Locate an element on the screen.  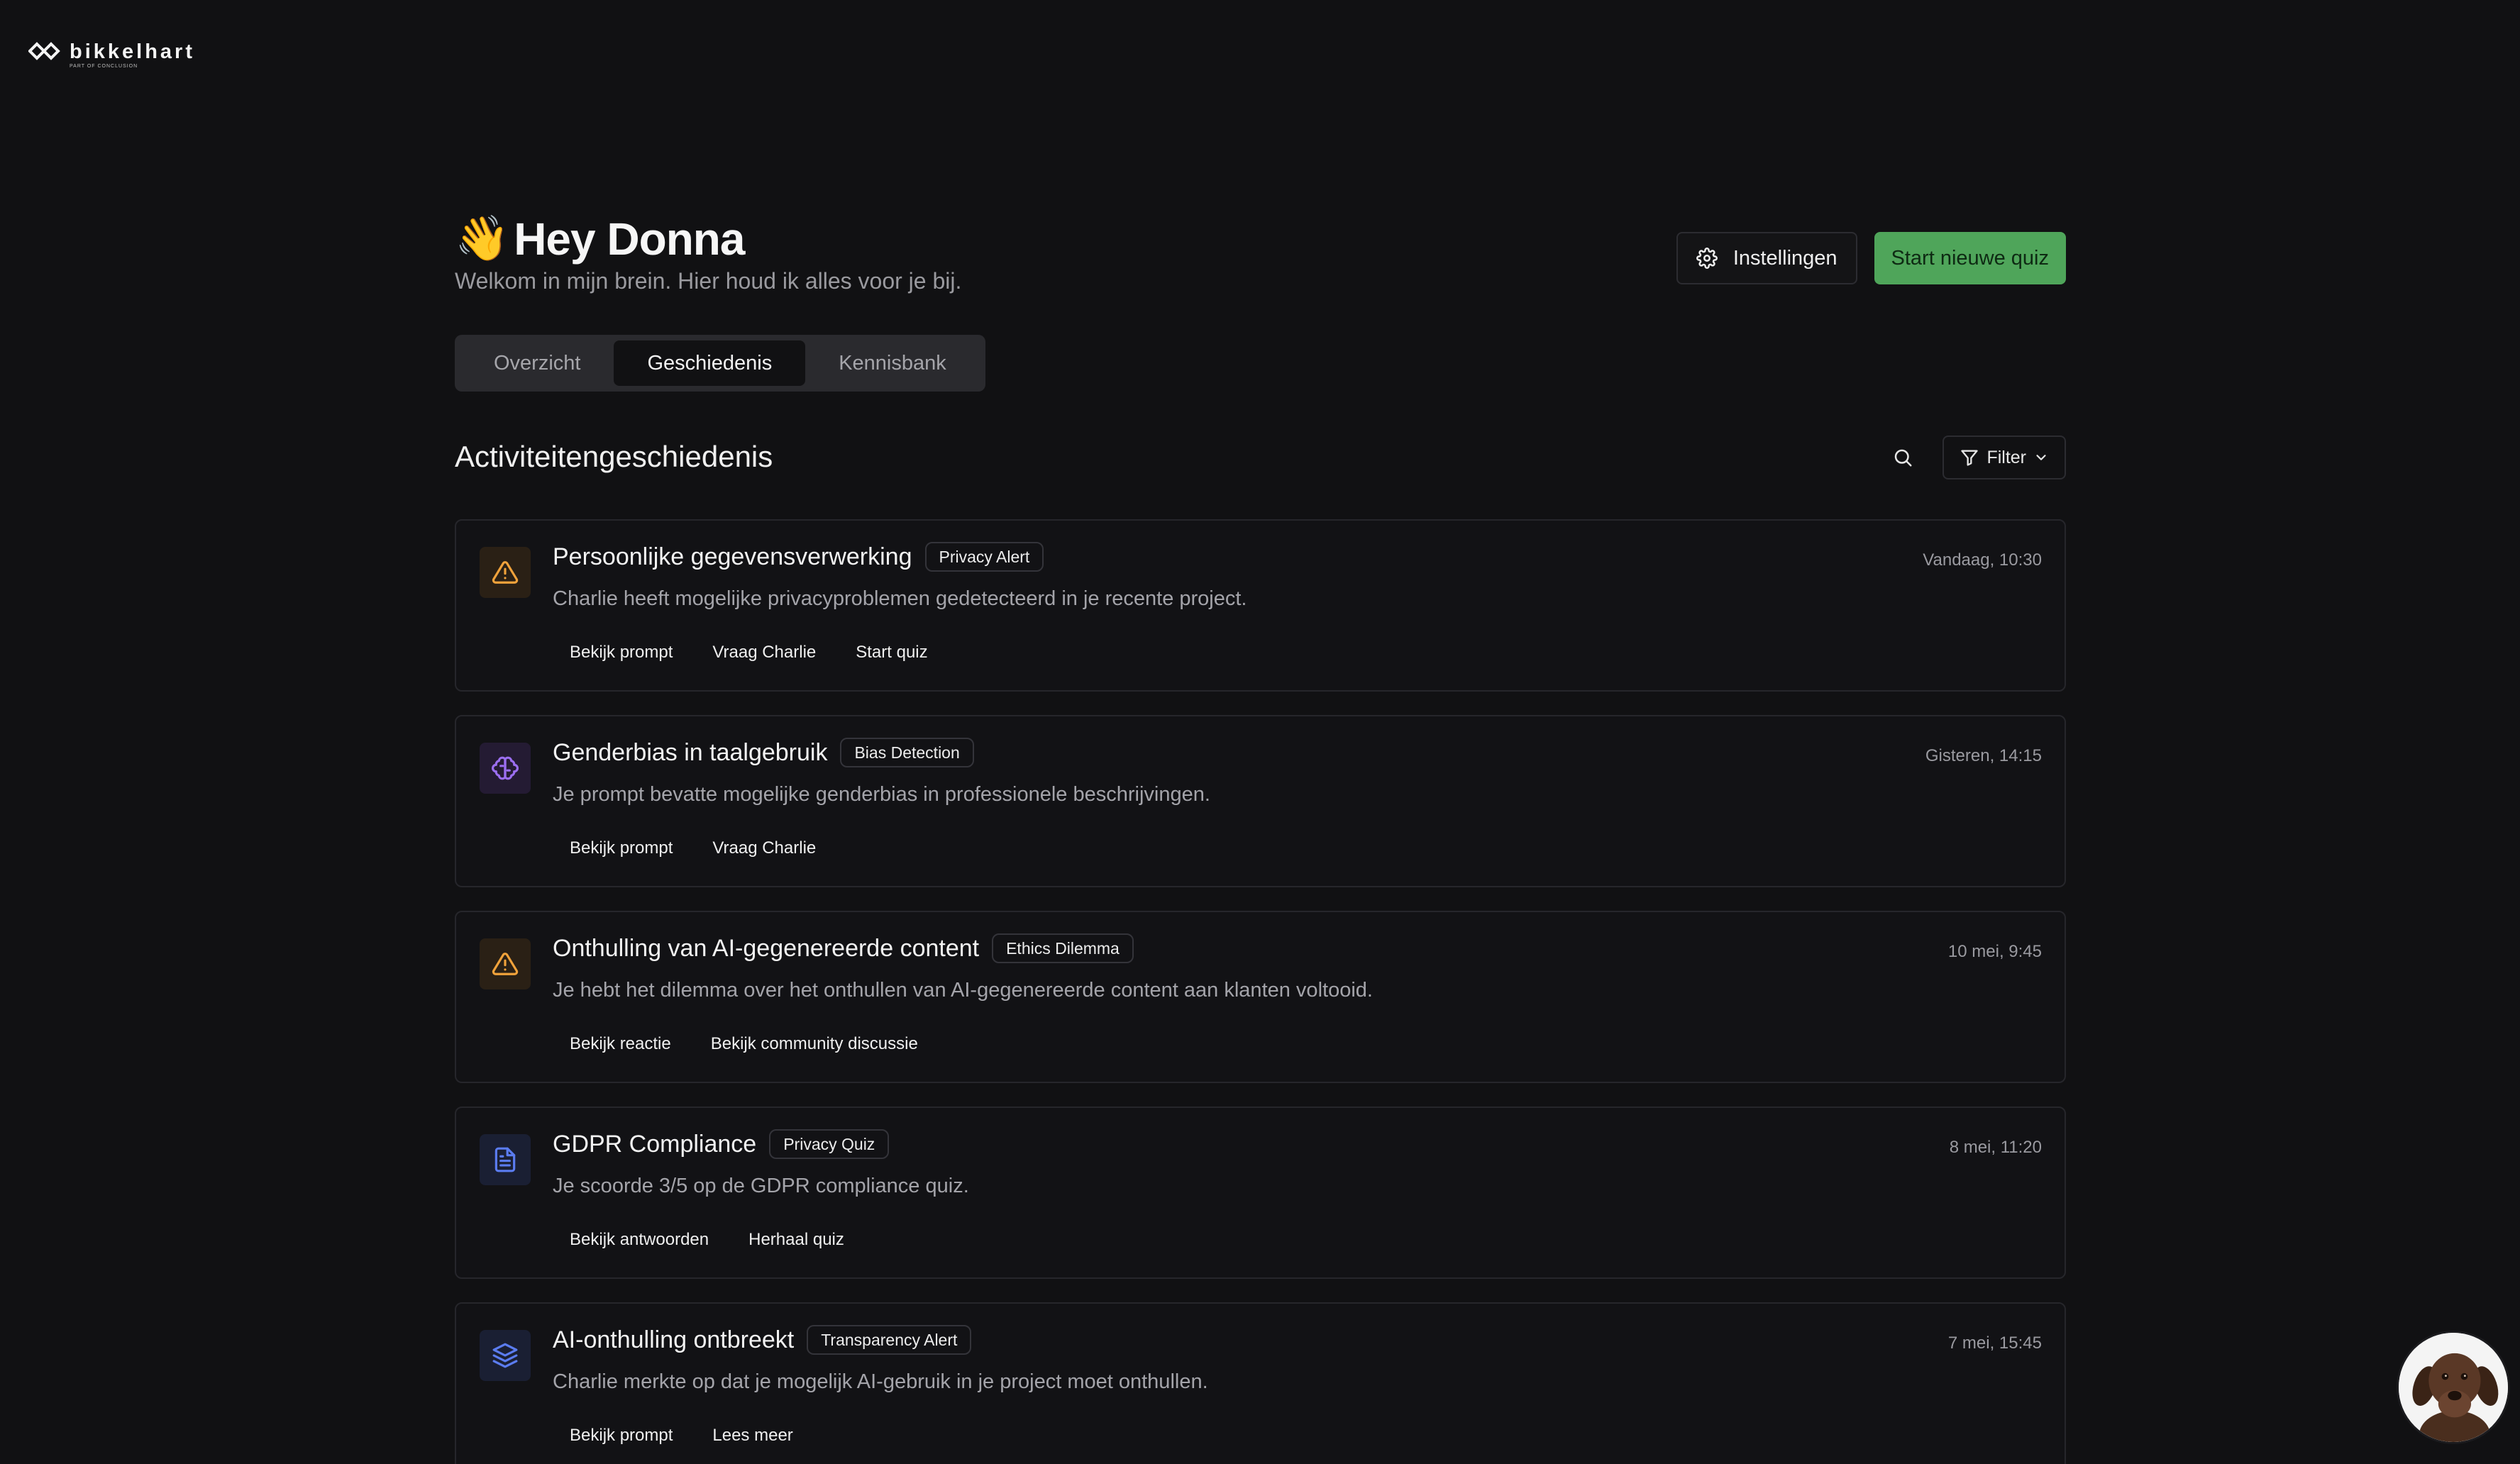
start-quiz-action: Start quiz is located at coordinates (891, 653).